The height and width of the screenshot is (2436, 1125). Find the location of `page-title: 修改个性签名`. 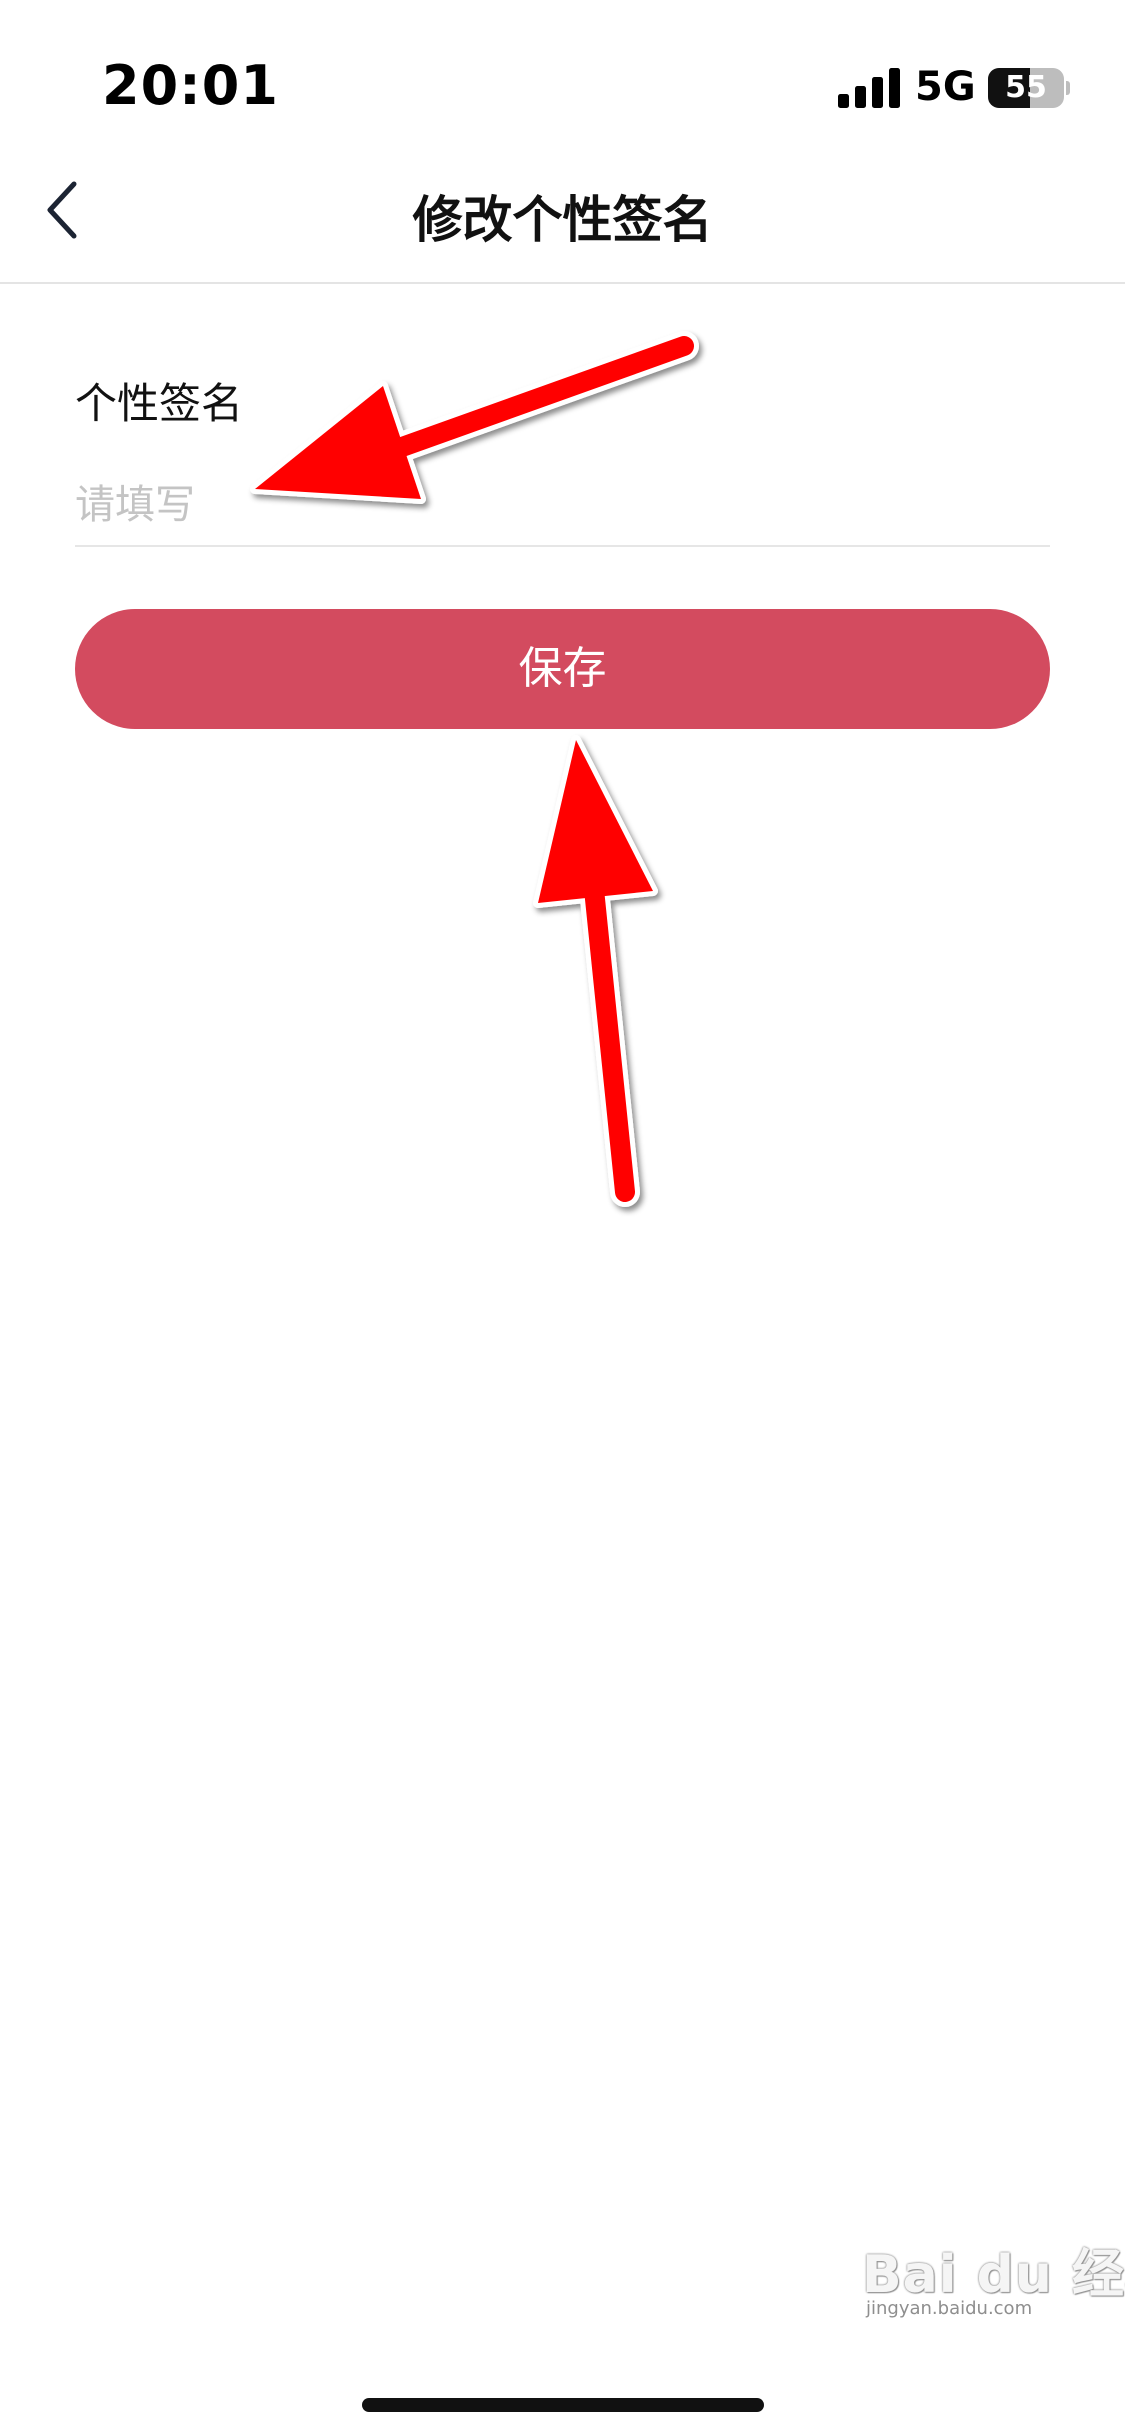

page-title: 修改个性签名 is located at coordinates (562, 220).